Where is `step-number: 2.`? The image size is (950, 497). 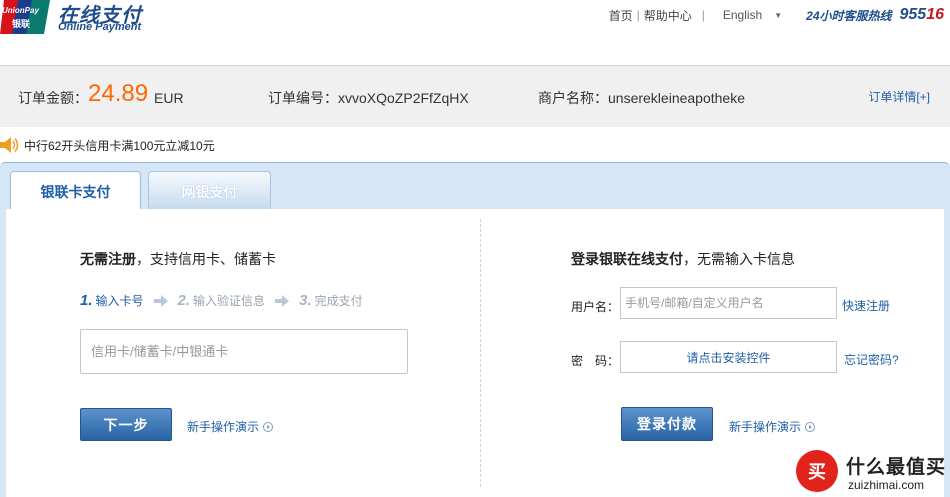
step-number: 2. is located at coordinates (184, 300).